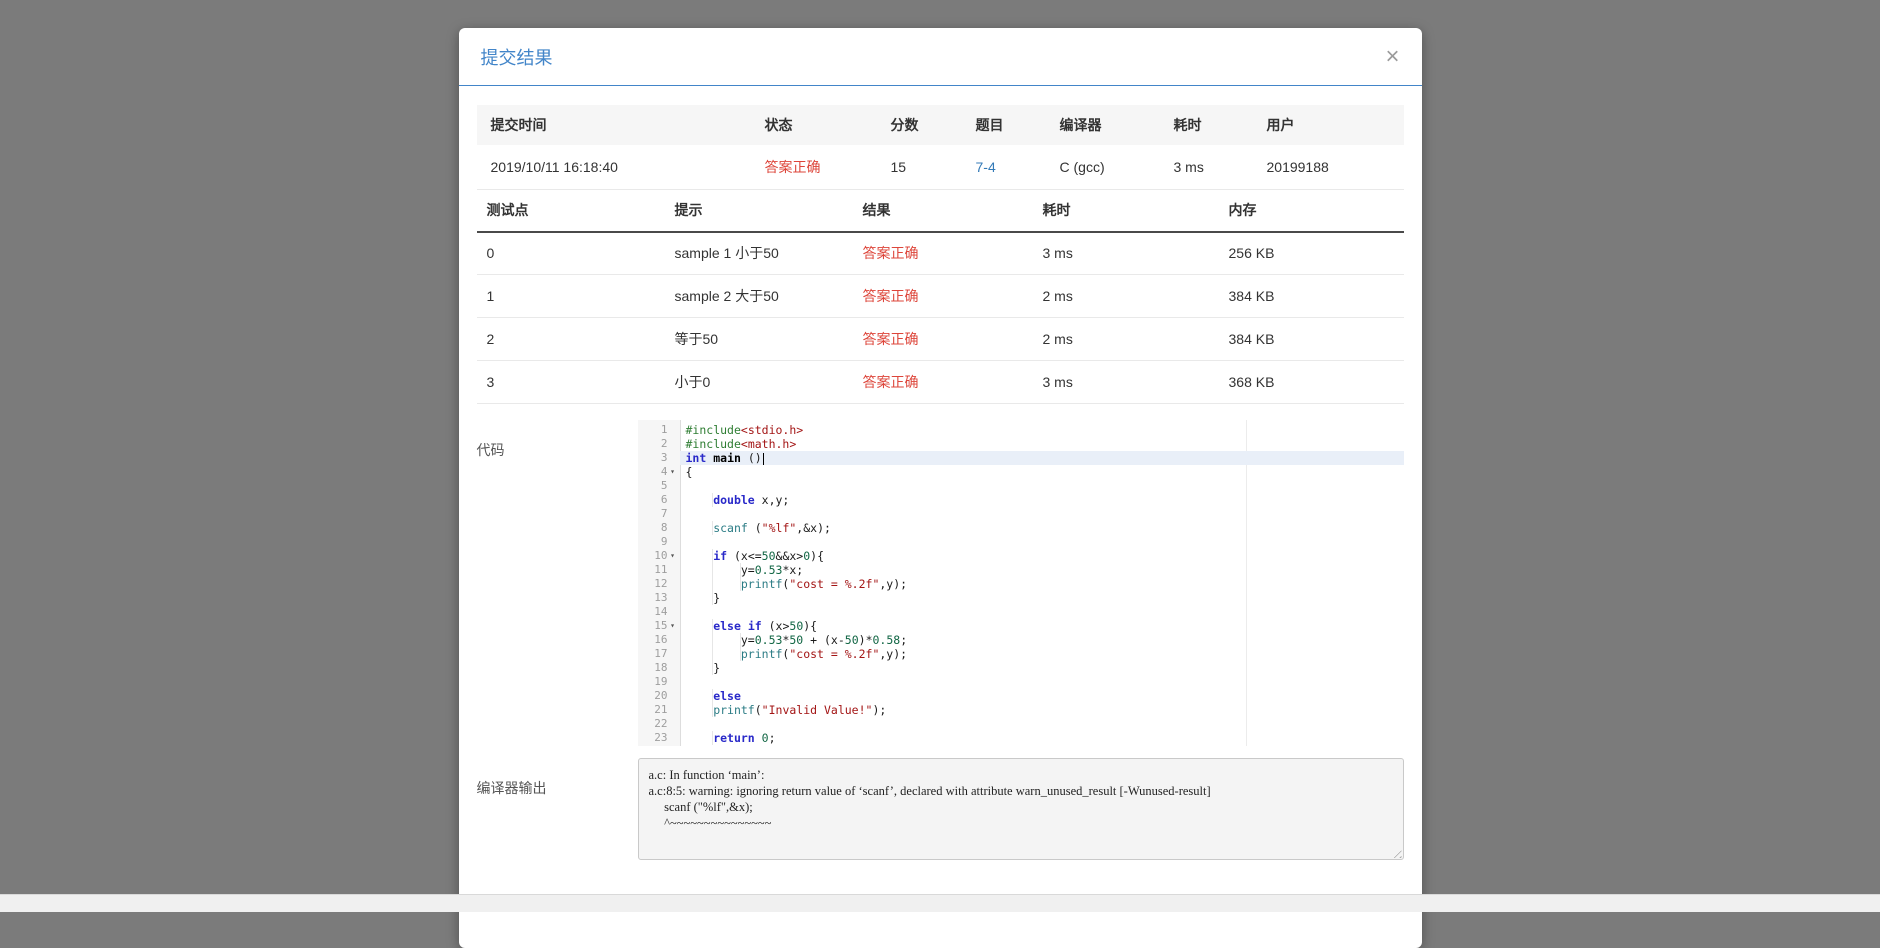 The height and width of the screenshot is (948, 1880). I want to click on problem-link: 7-4, so click(986, 167).